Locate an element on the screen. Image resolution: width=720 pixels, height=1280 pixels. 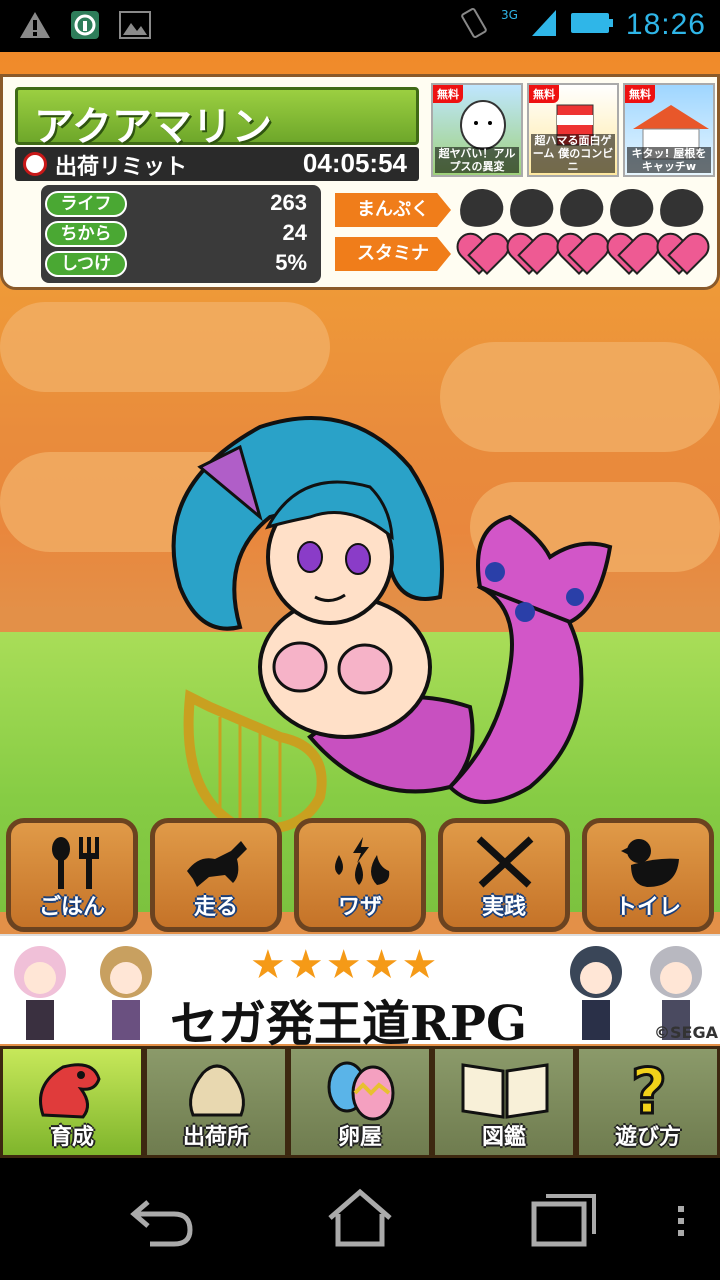
tab-how-to-play: ? 遊び方 is located at coordinates (648, 1102).